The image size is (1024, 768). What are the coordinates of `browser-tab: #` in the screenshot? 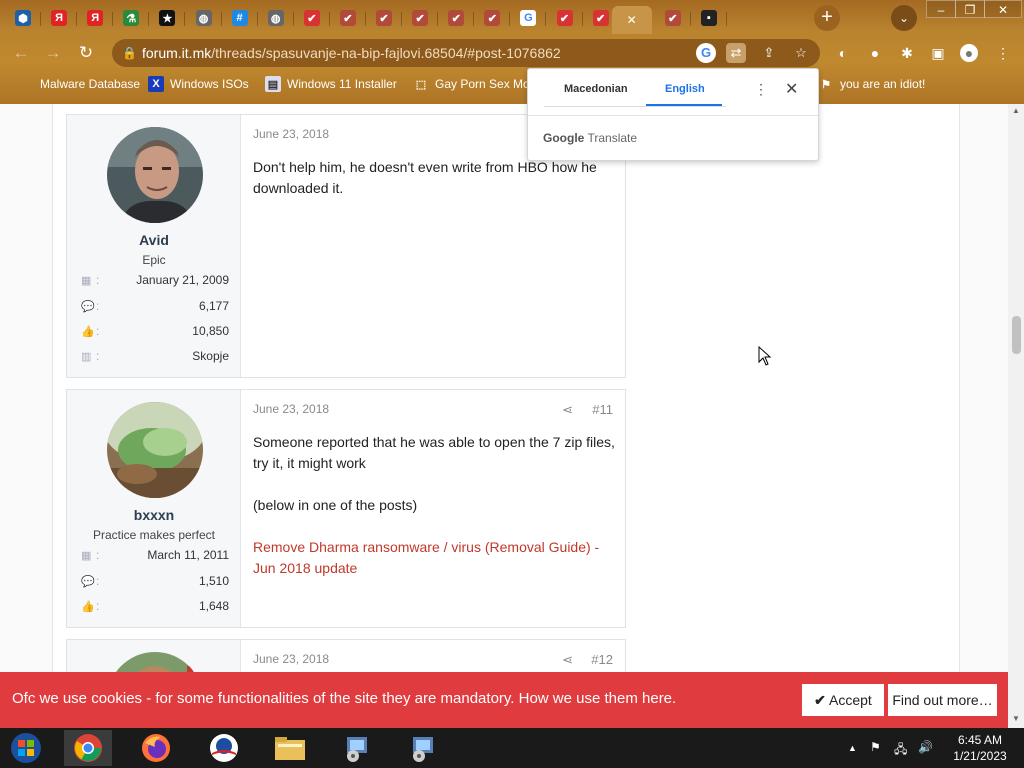 It's located at (241, 18).